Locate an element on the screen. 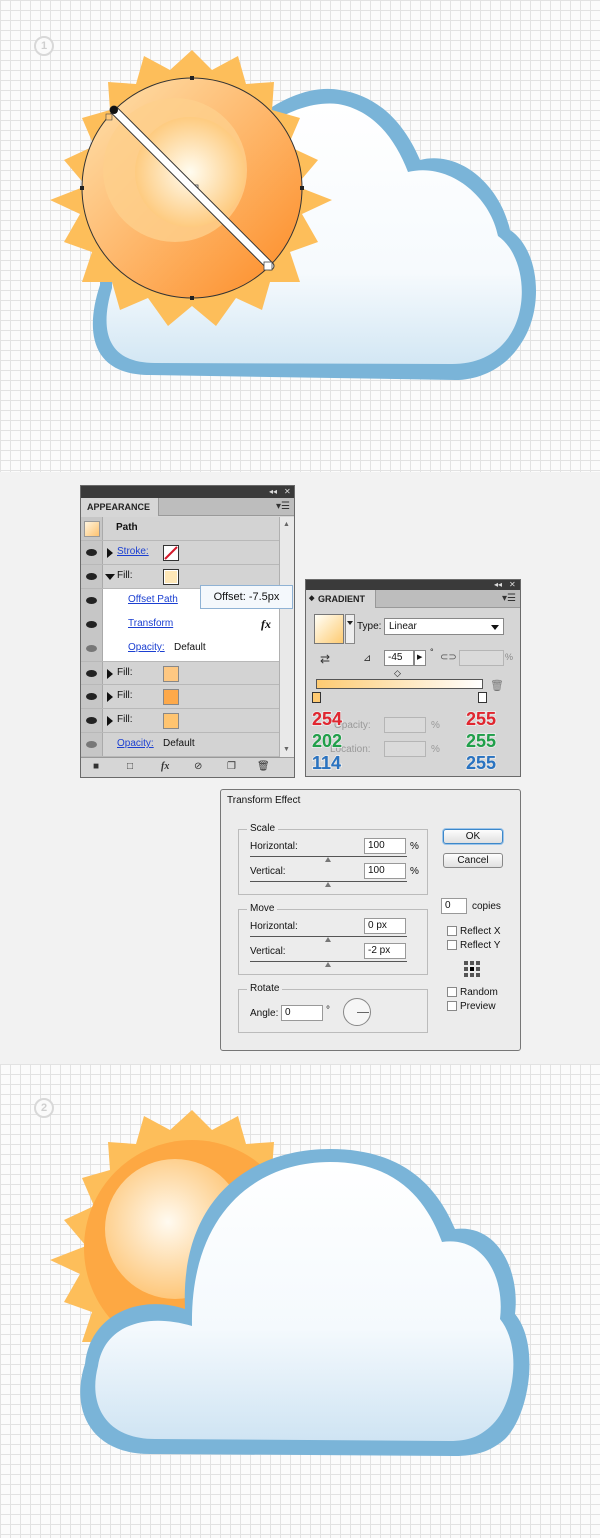 Image resolution: width=600 pixels, height=1538 pixels. collapse-triangle-icon is located at coordinates (110, 577).